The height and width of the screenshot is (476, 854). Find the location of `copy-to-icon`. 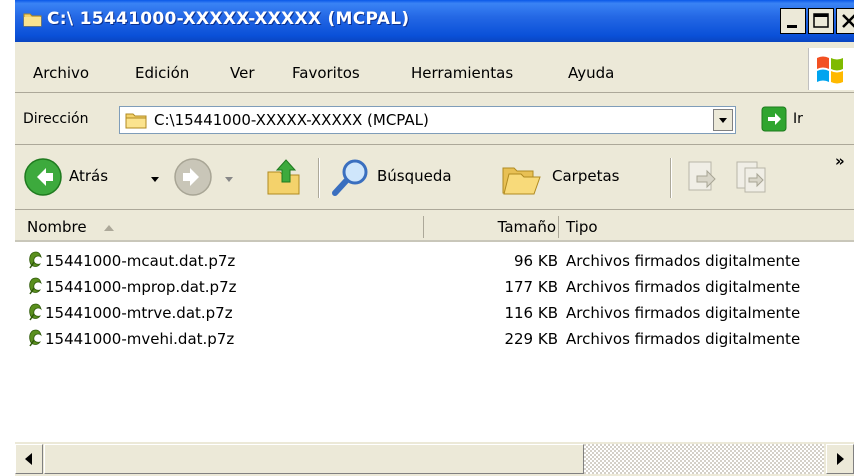

copy-to-icon is located at coordinates (751, 177).